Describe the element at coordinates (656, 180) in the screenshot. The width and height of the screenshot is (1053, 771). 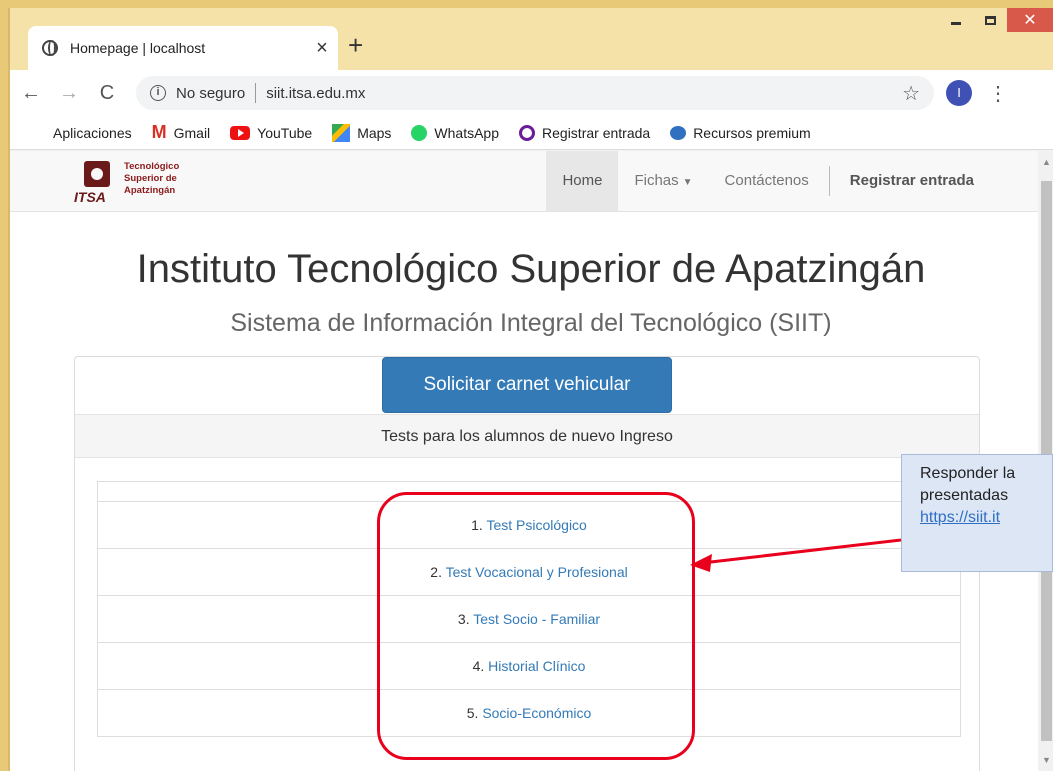
I see `nav-fichas-label: Fichas` at that location.